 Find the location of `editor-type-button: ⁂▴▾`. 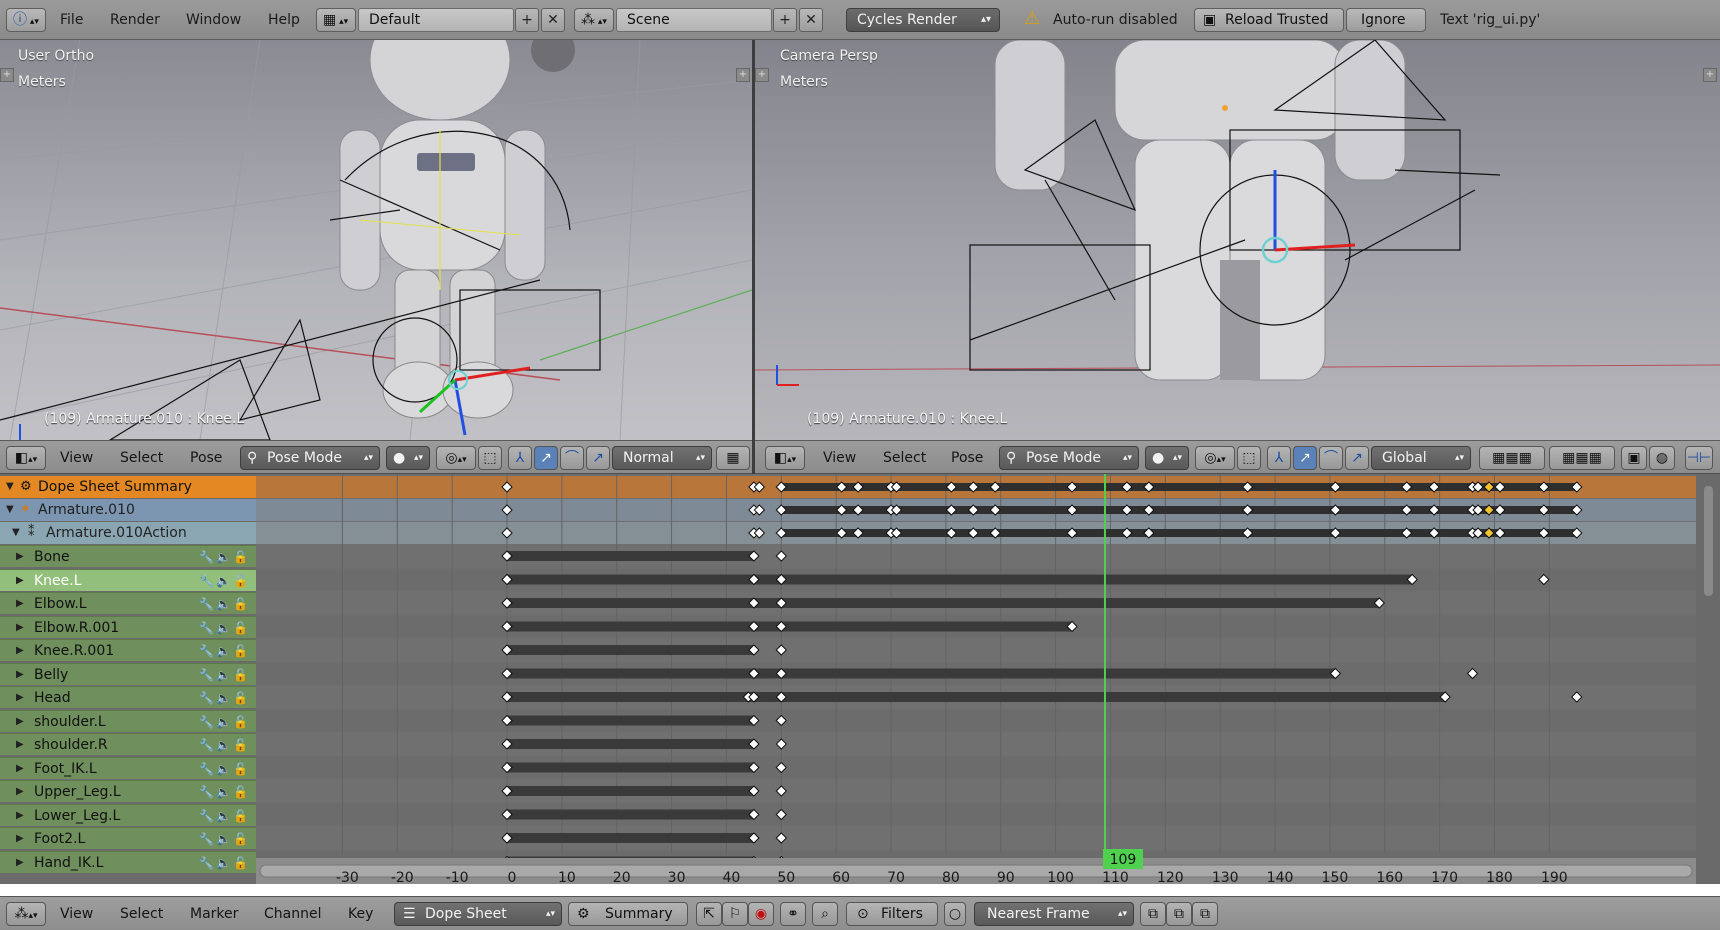

editor-type-button: ⁂▴▾ is located at coordinates (26, 914).